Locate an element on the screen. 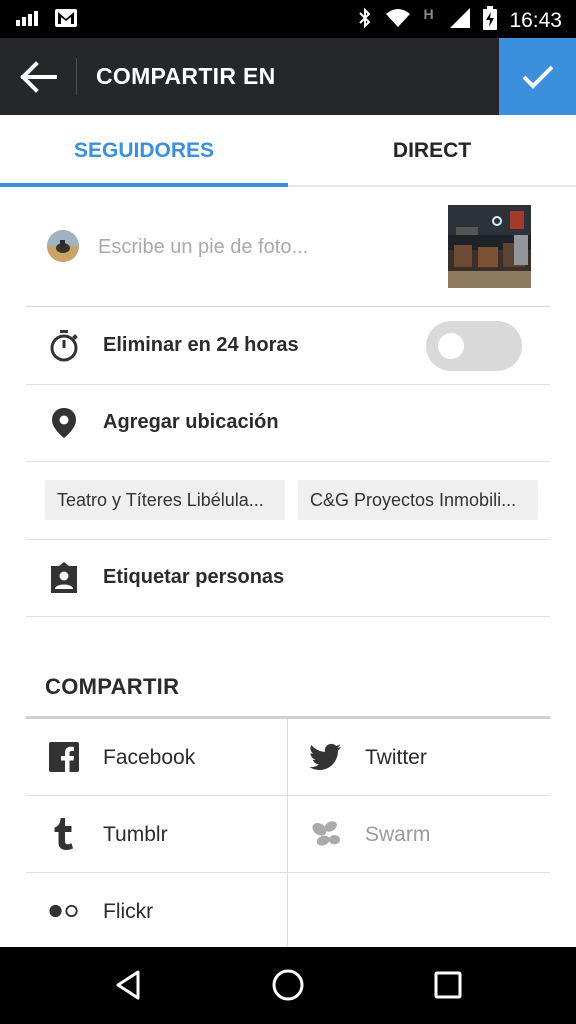  toggle-knob is located at coordinates (451, 346).